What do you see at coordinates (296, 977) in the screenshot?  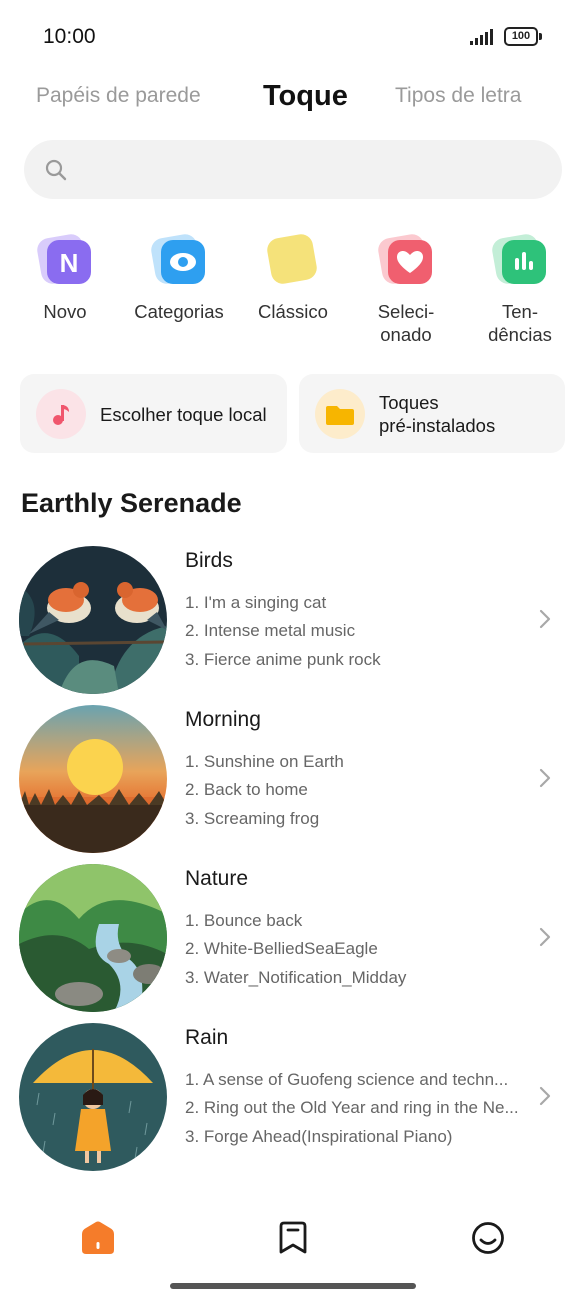 I see `track-item: 3. Water_Notification_Midday` at bounding box center [296, 977].